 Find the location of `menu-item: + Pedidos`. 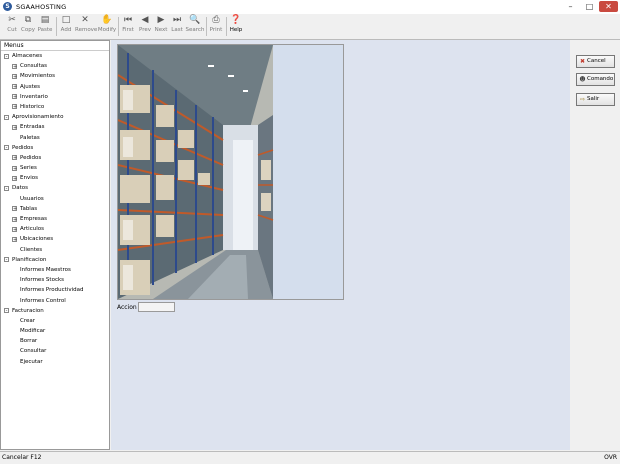

menu-item: + Pedidos is located at coordinates (55, 158).